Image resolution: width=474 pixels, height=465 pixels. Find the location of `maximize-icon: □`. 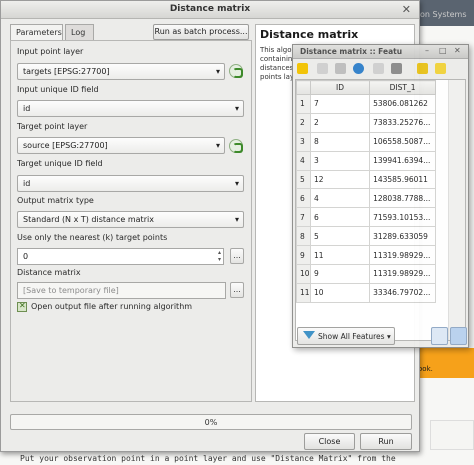

maximize-icon: □ is located at coordinates (443, 50).